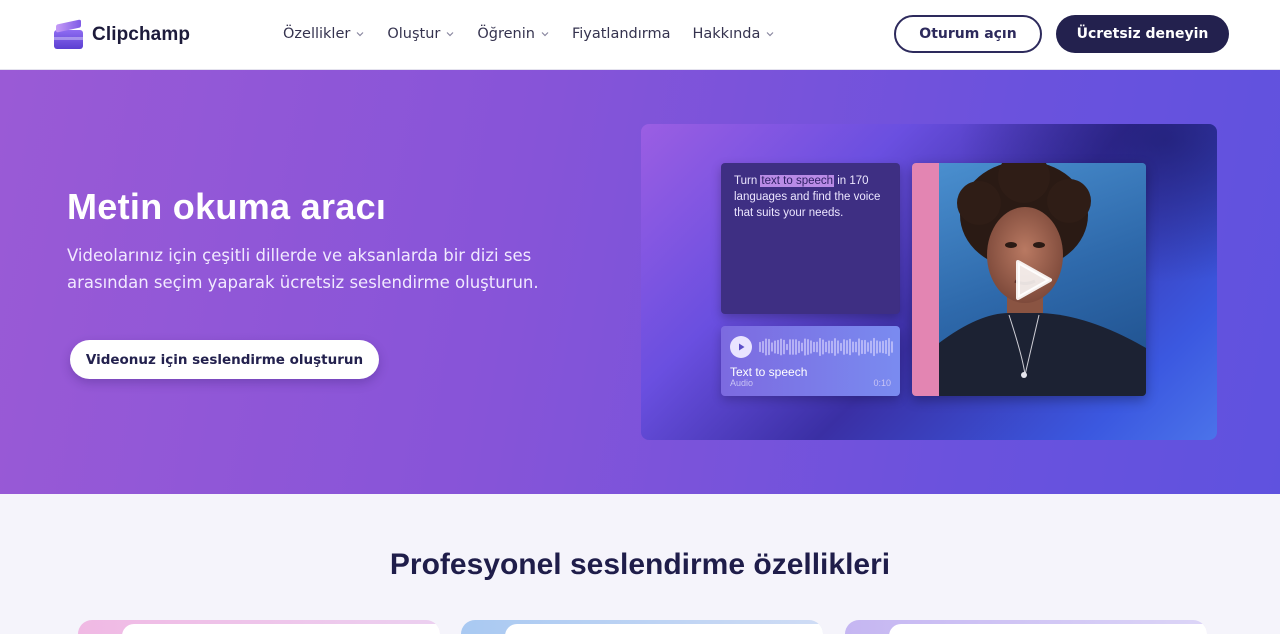 The height and width of the screenshot is (634, 1280). What do you see at coordinates (925, 279) in the screenshot?
I see `video-strip` at bounding box center [925, 279].